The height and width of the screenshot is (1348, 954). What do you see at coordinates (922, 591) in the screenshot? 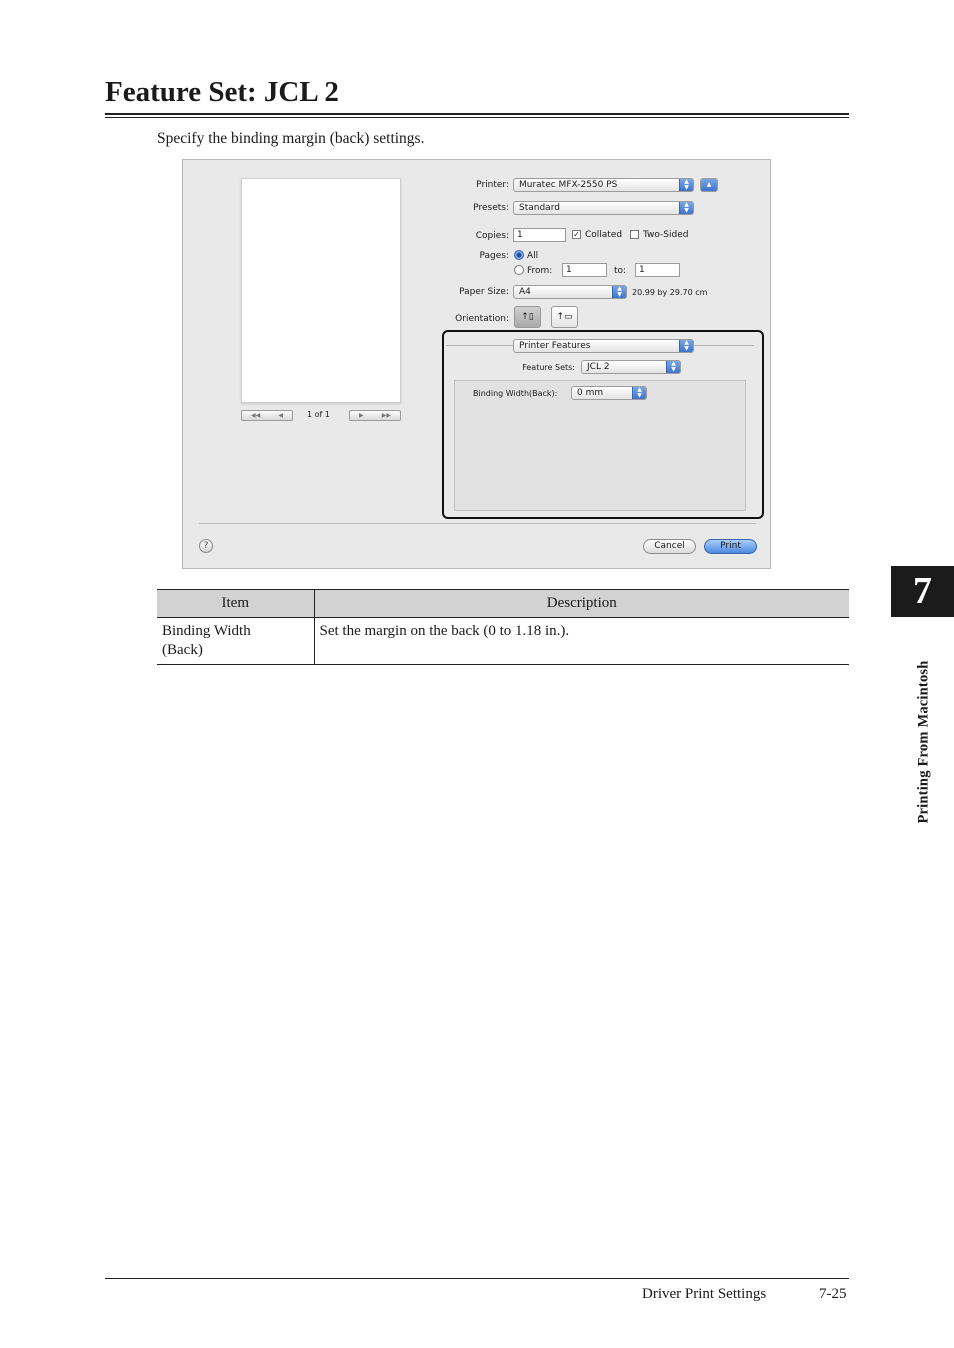
I see `chapter-tab: 7` at bounding box center [922, 591].